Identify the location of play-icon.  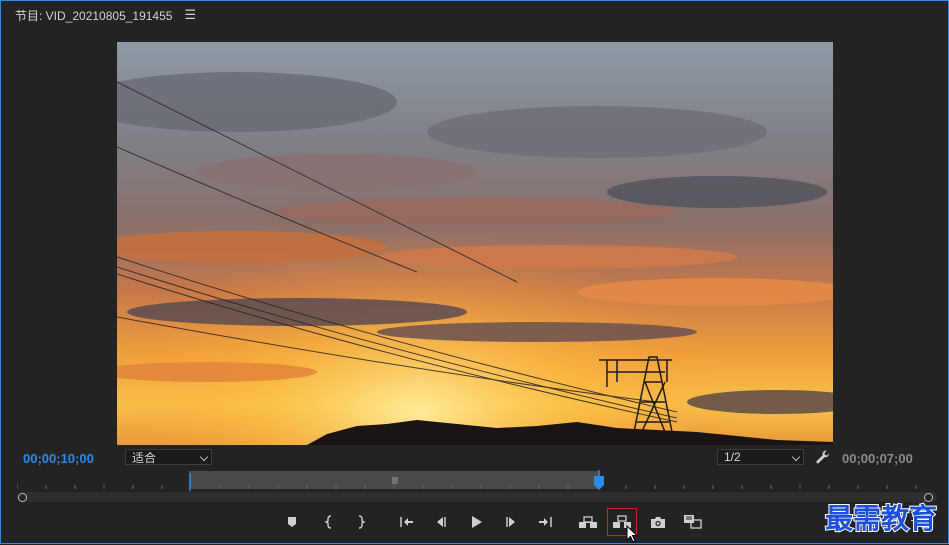
(477, 522).